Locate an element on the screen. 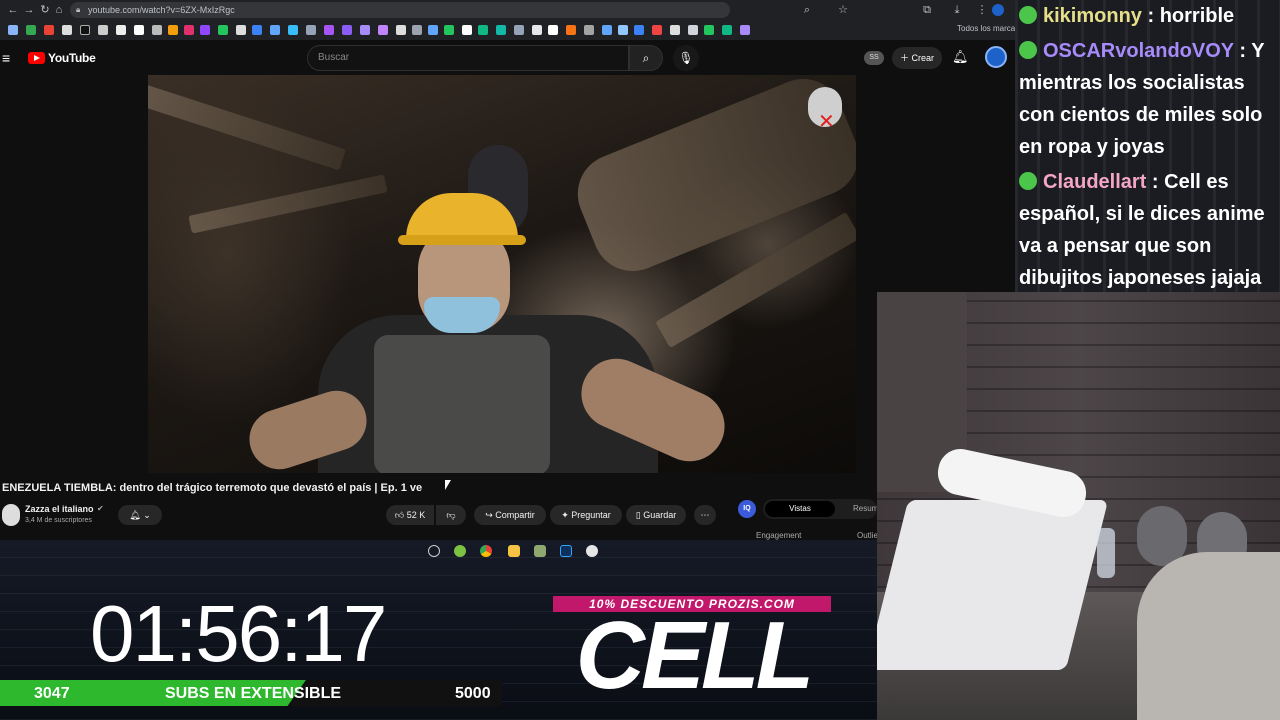 The height and width of the screenshot is (720, 1280). search-icon: ⌕ is located at coordinates (646, 58).